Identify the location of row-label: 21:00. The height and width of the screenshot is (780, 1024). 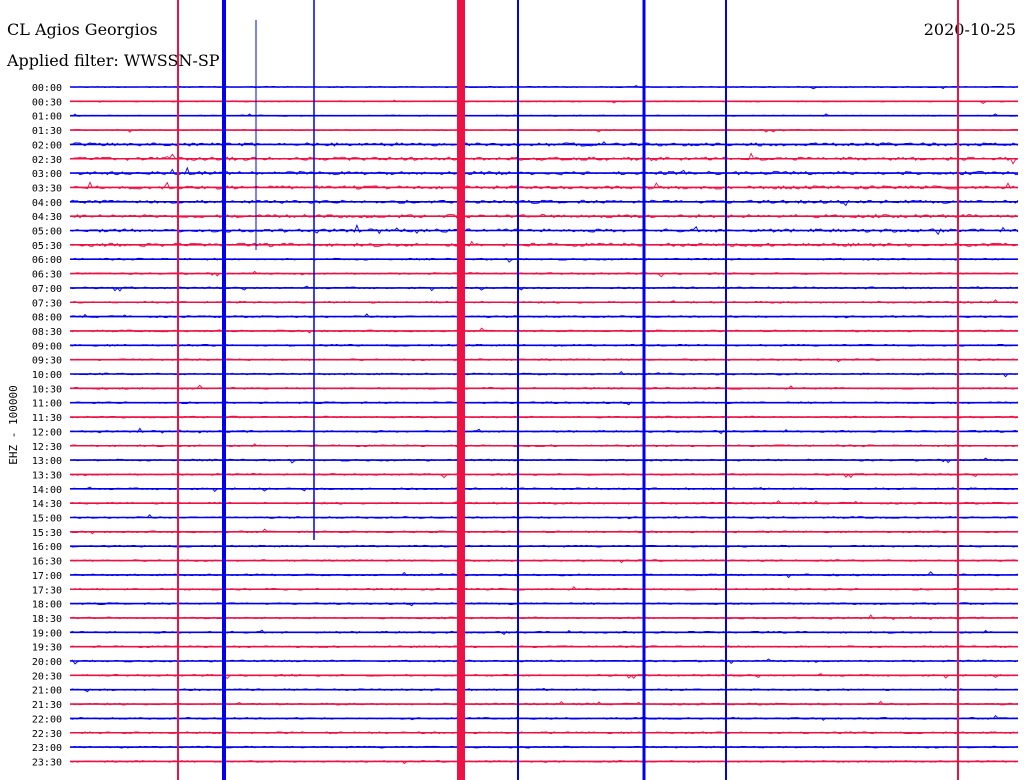
(47, 691).